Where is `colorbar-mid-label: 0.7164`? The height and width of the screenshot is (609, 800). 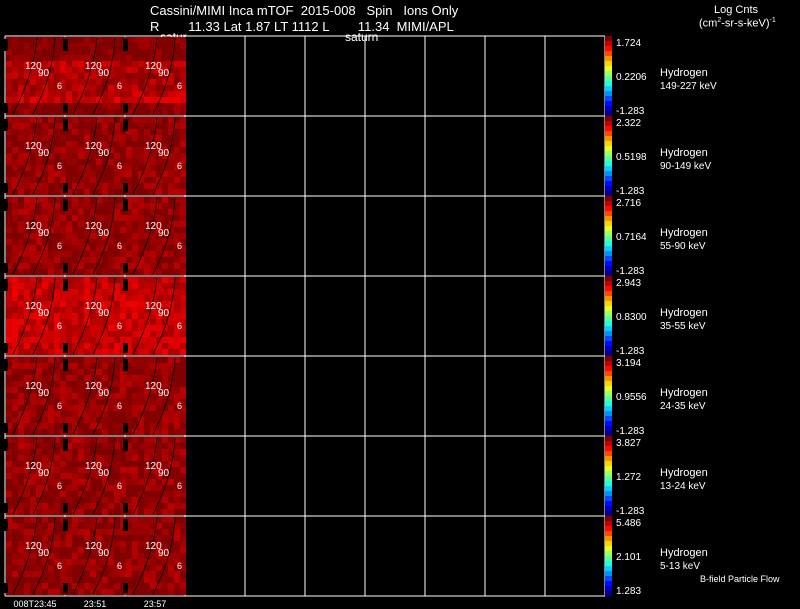
colorbar-mid-label: 0.7164 is located at coordinates (631, 237).